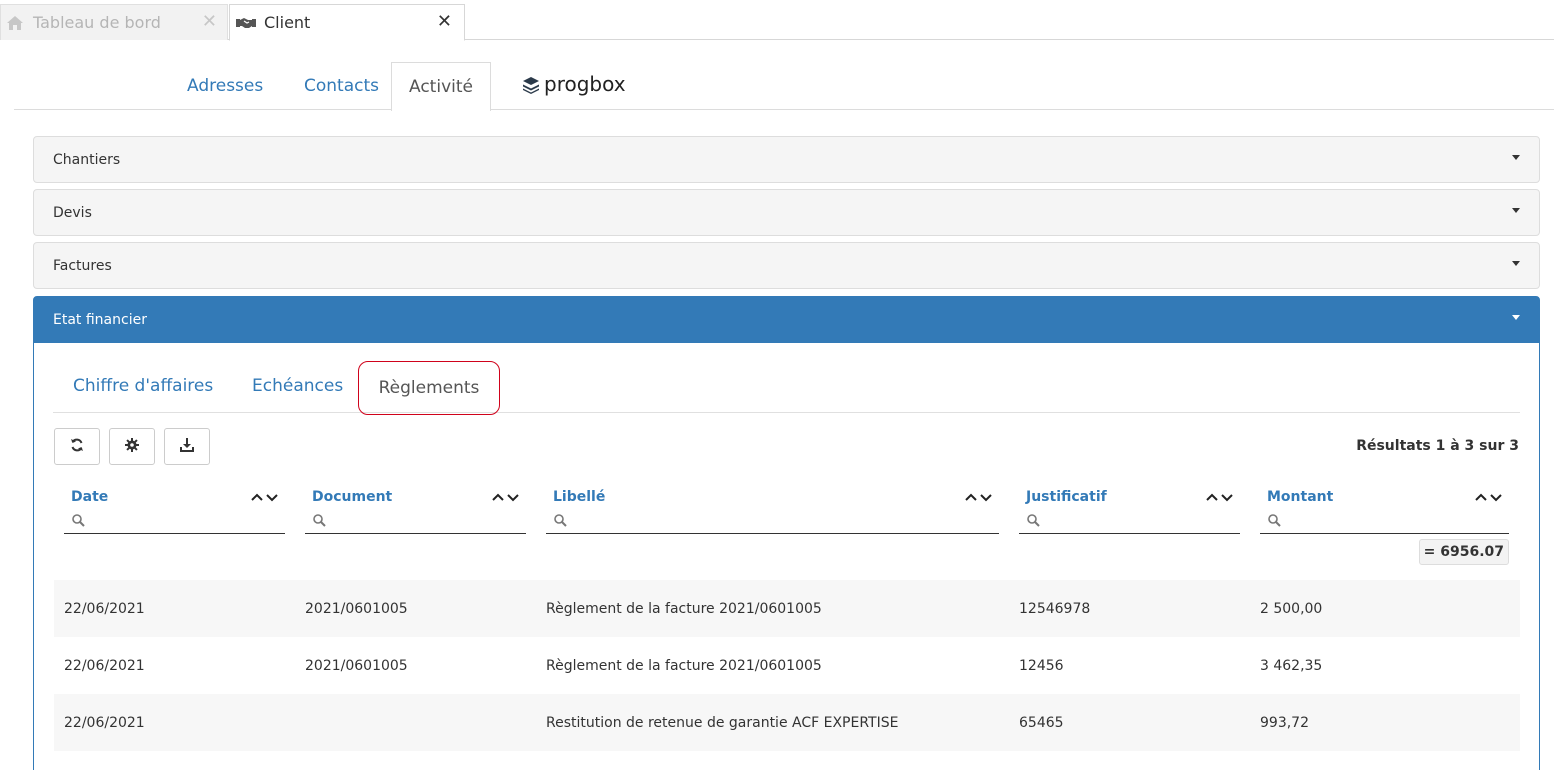 The width and height of the screenshot is (1554, 770). Describe the element at coordinates (531, 84) in the screenshot. I see `layers-icon` at that location.